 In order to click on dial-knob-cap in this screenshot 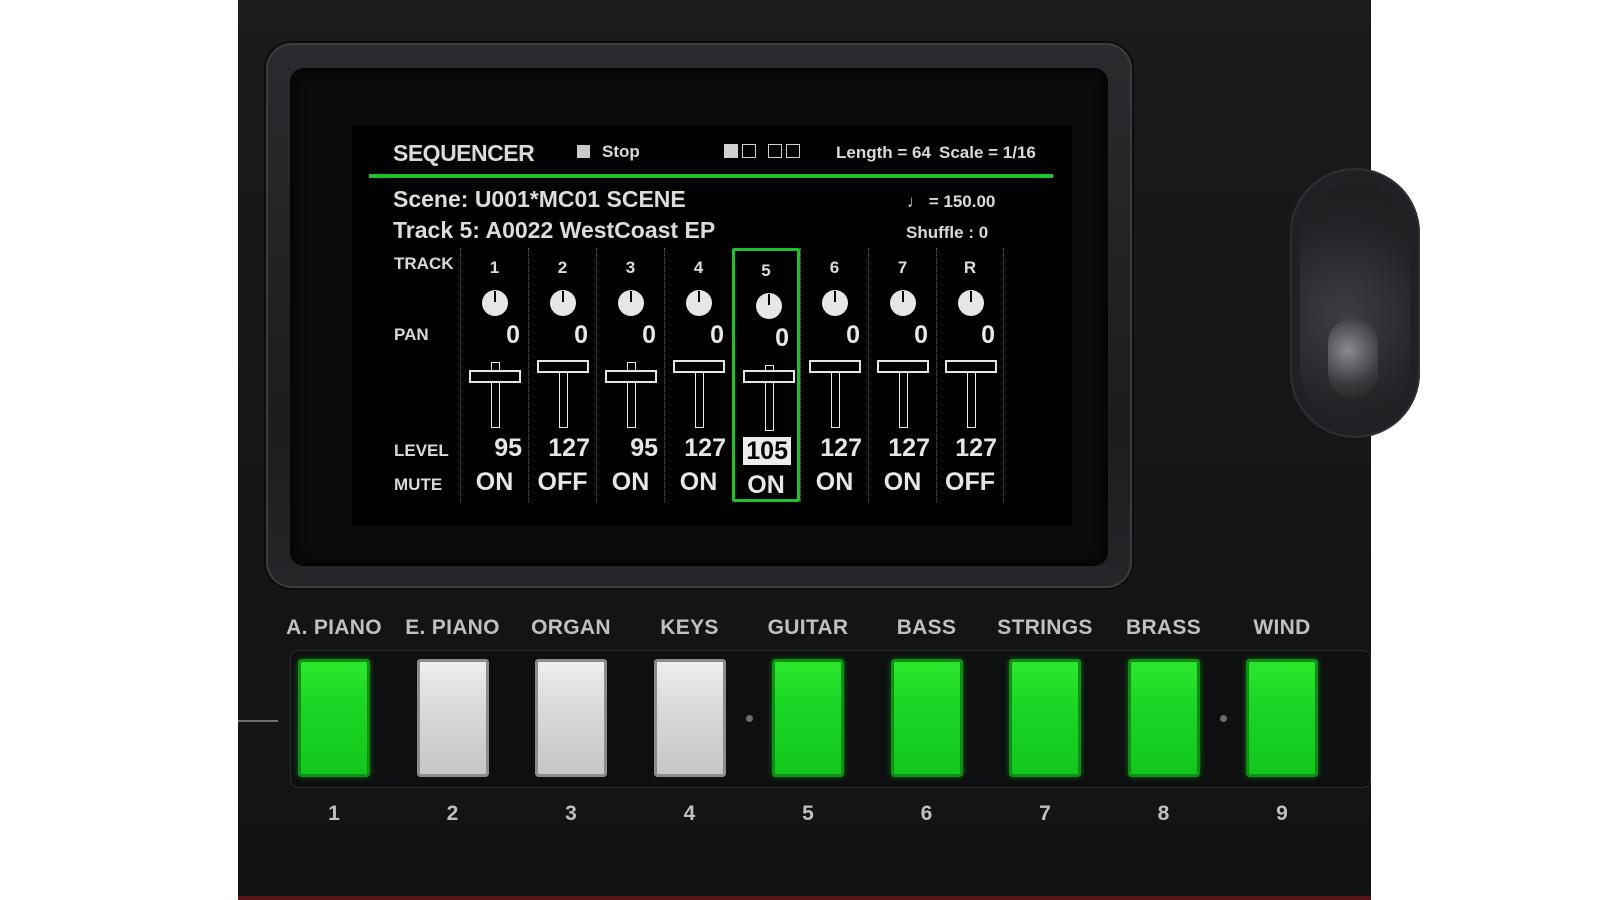, I will do `click(1353, 358)`.